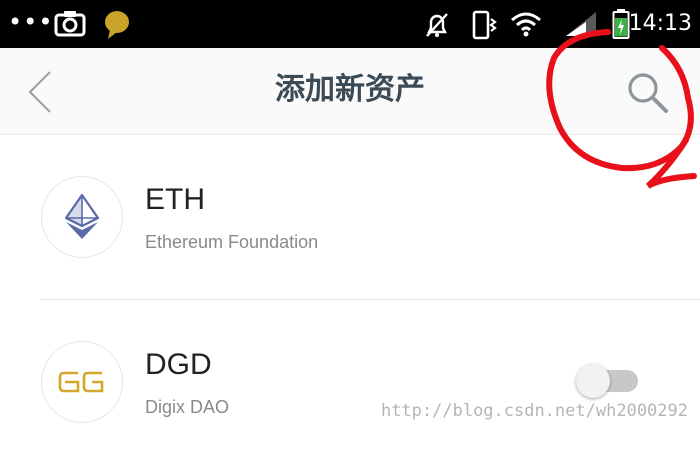  What do you see at coordinates (178, 364) in the screenshot?
I see `asset-symbol: DGD` at bounding box center [178, 364].